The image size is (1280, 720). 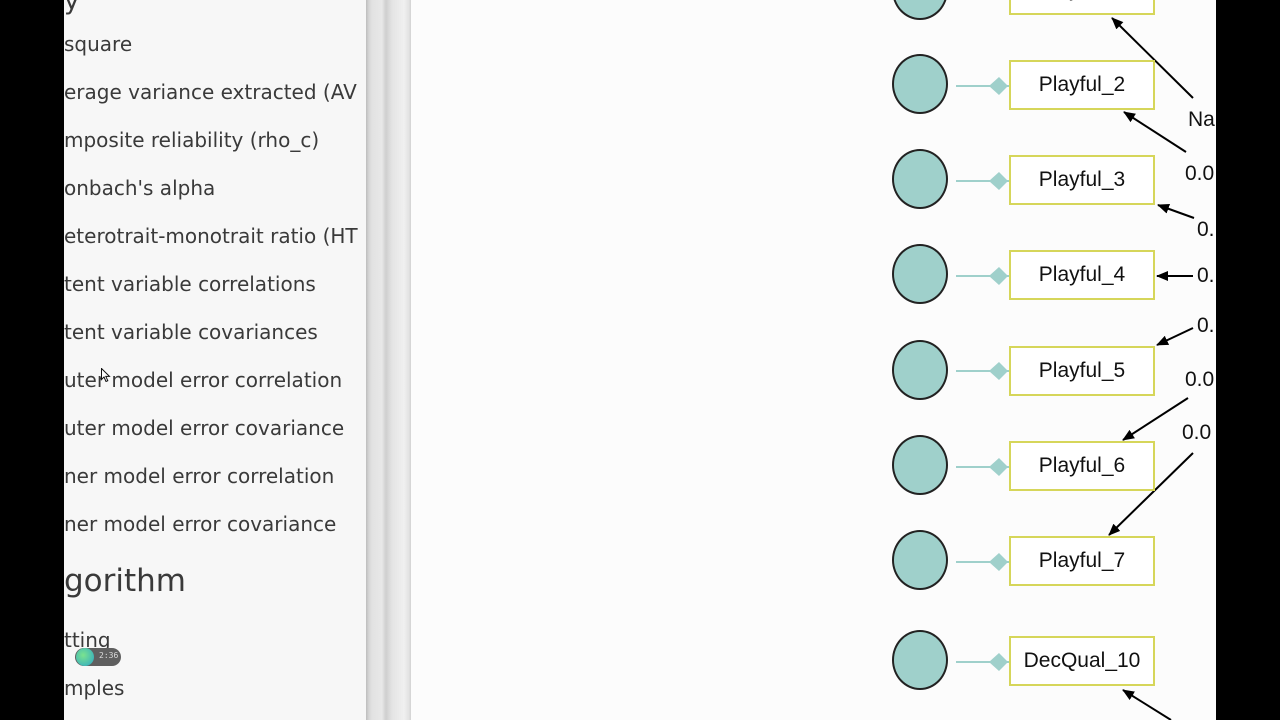 What do you see at coordinates (1082, 180) in the screenshot?
I see `indicator-box: Playful_3` at bounding box center [1082, 180].